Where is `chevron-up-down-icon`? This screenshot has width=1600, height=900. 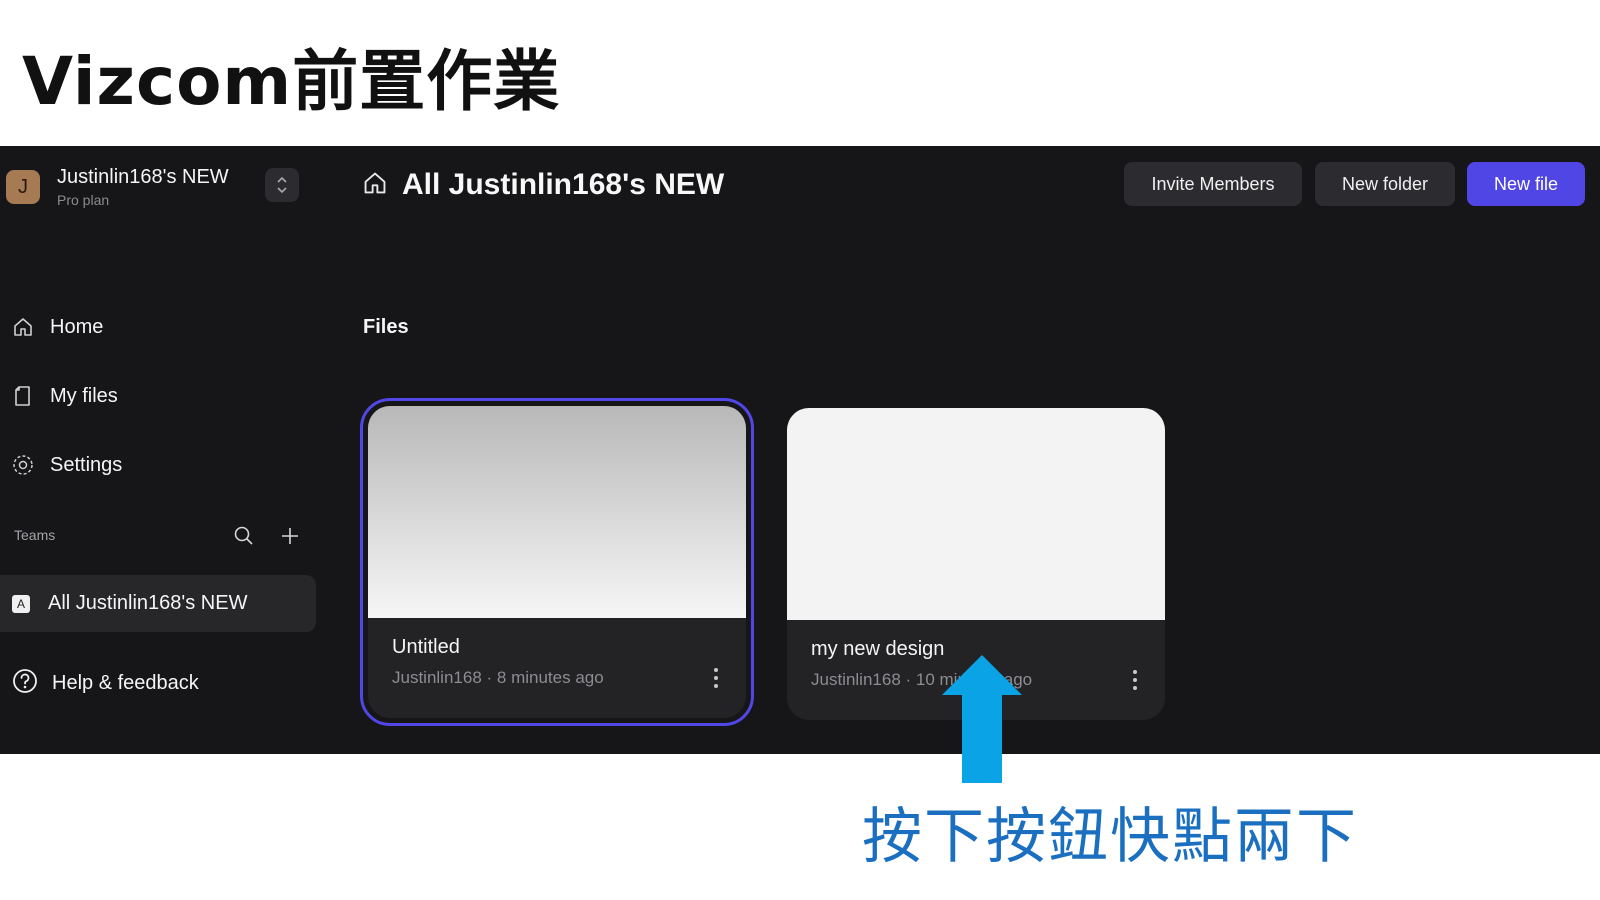 chevron-up-down-icon is located at coordinates (282, 185).